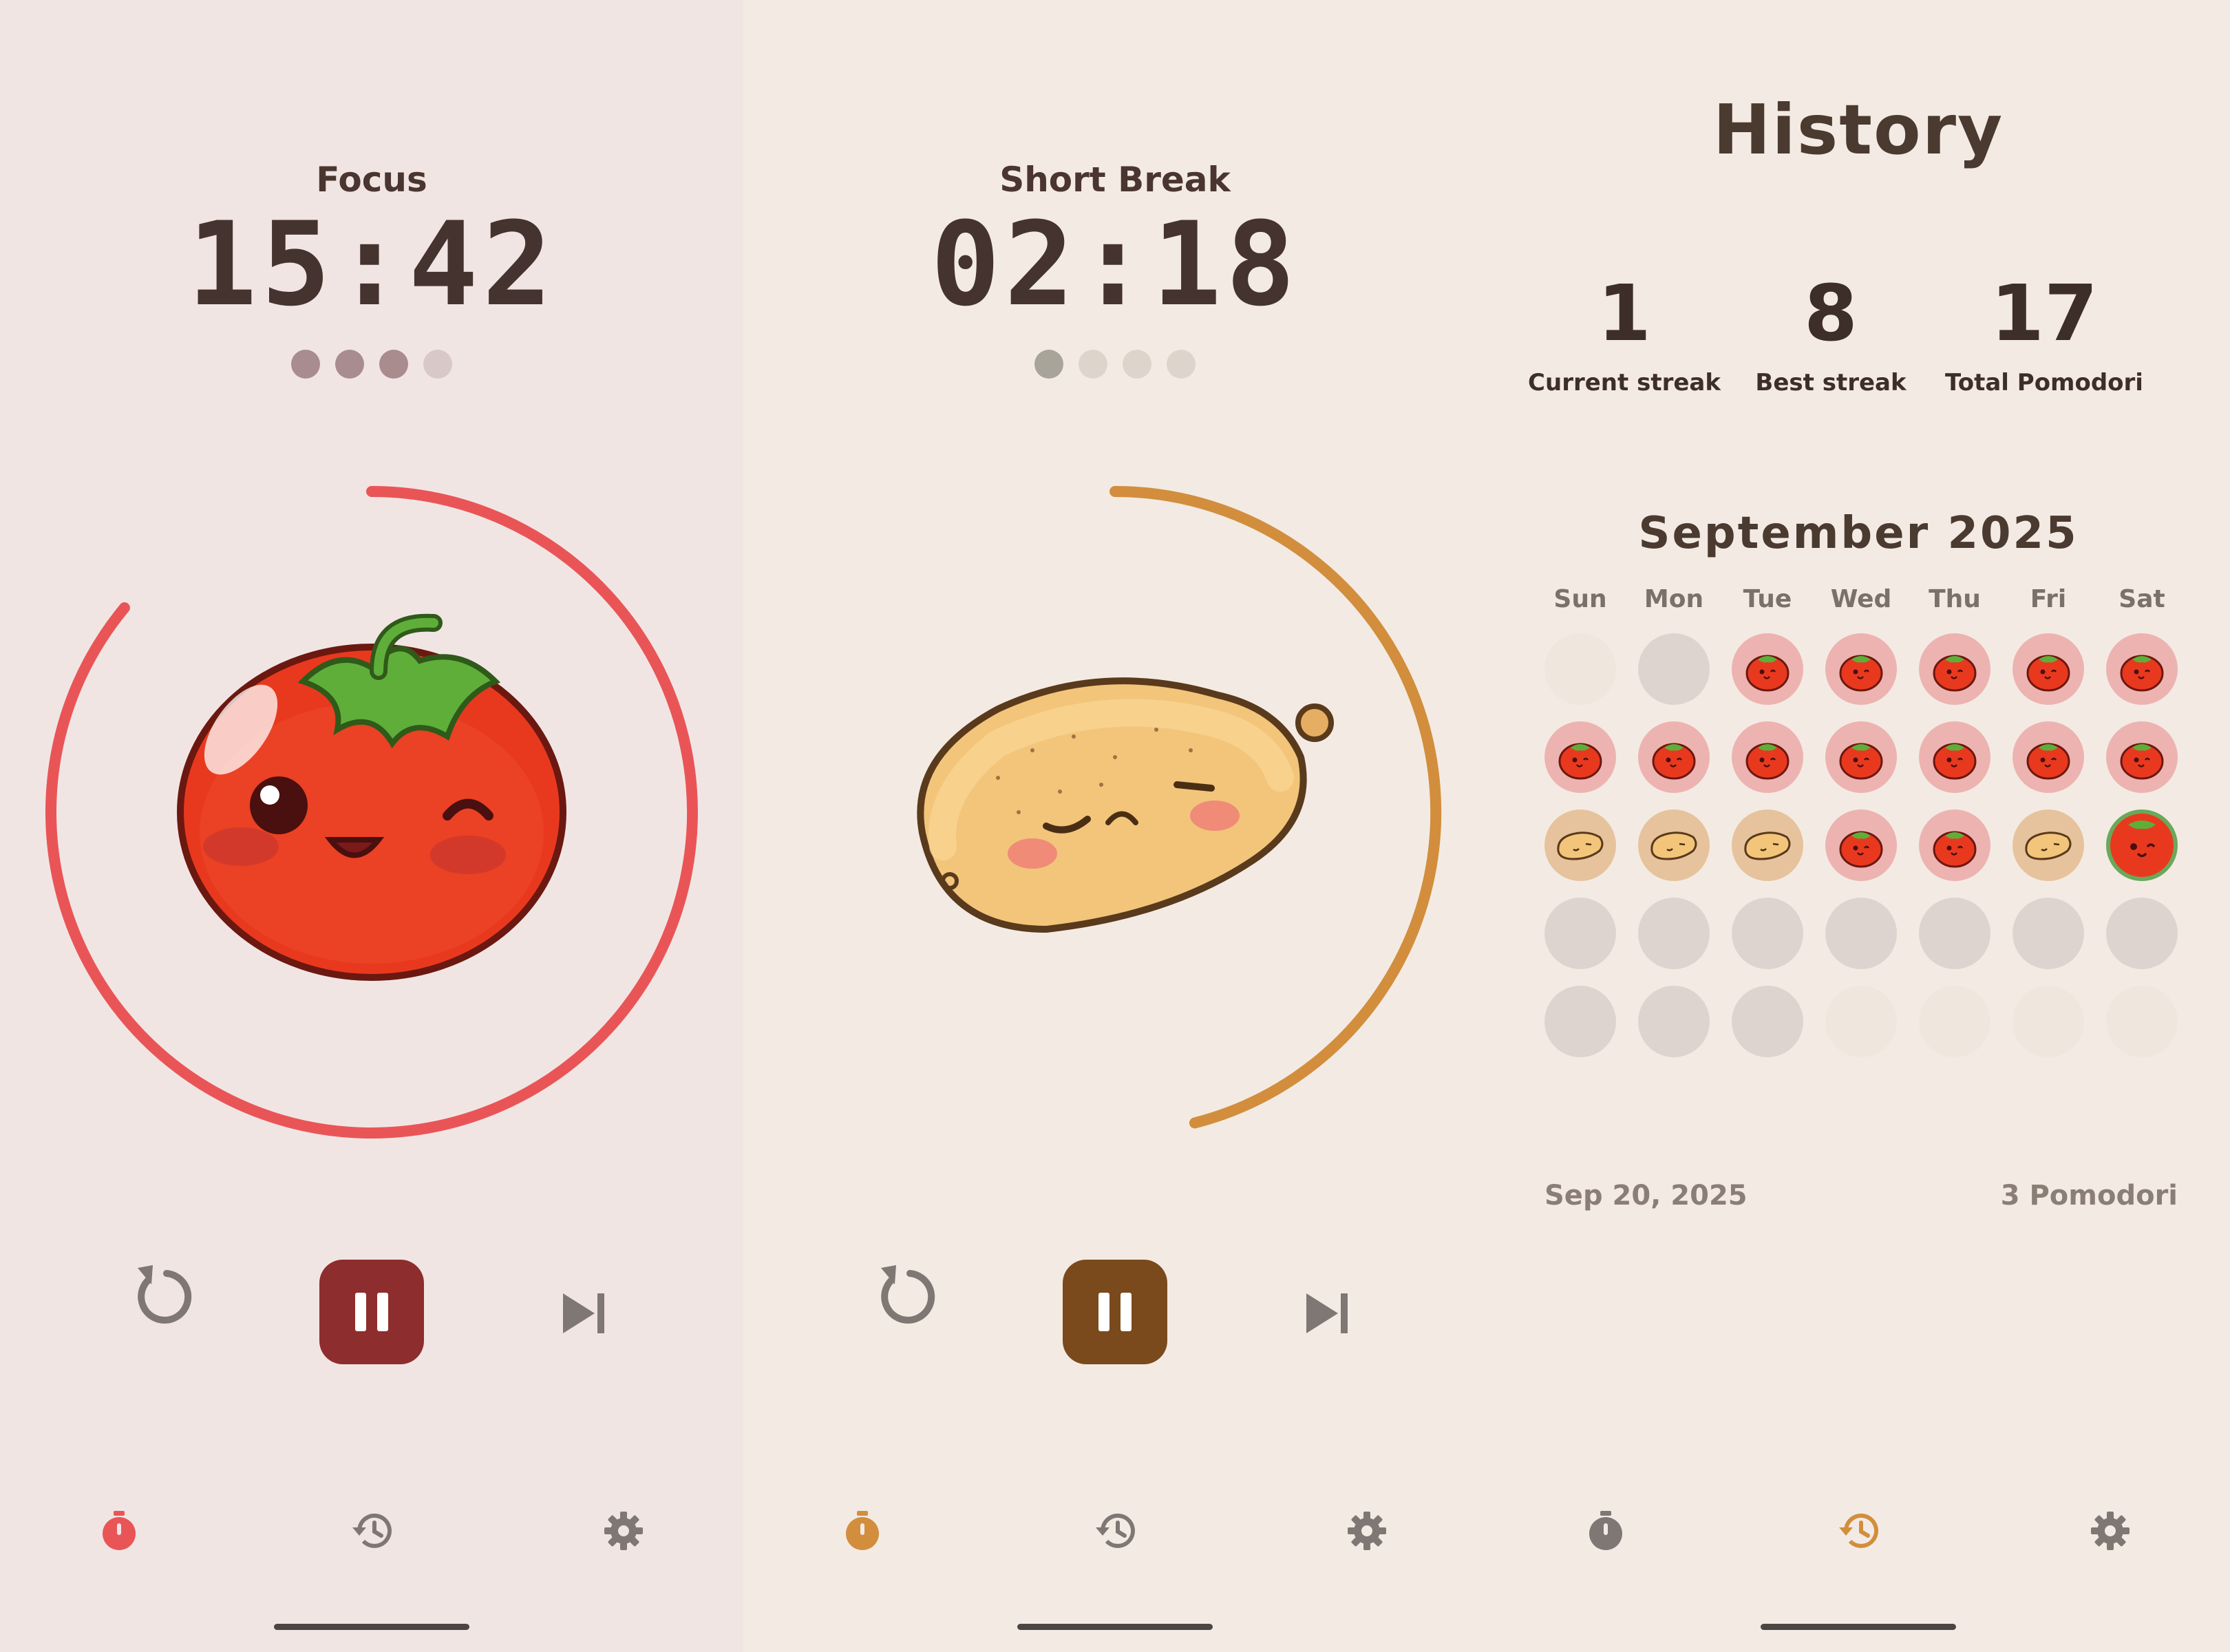 This screenshot has width=2230, height=1652. Describe the element at coordinates (1580, 599) in the screenshot. I see `weekday-label: Sun` at that location.